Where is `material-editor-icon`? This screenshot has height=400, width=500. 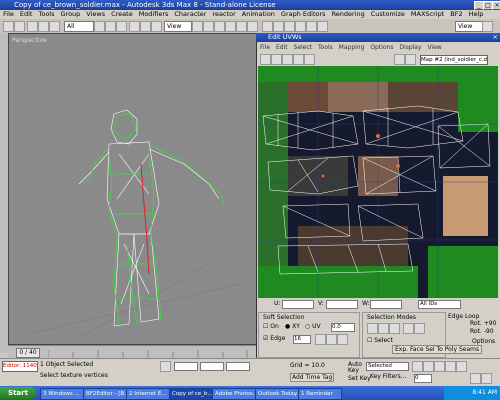
material-editor-icon is located at coordinates (300, 26).